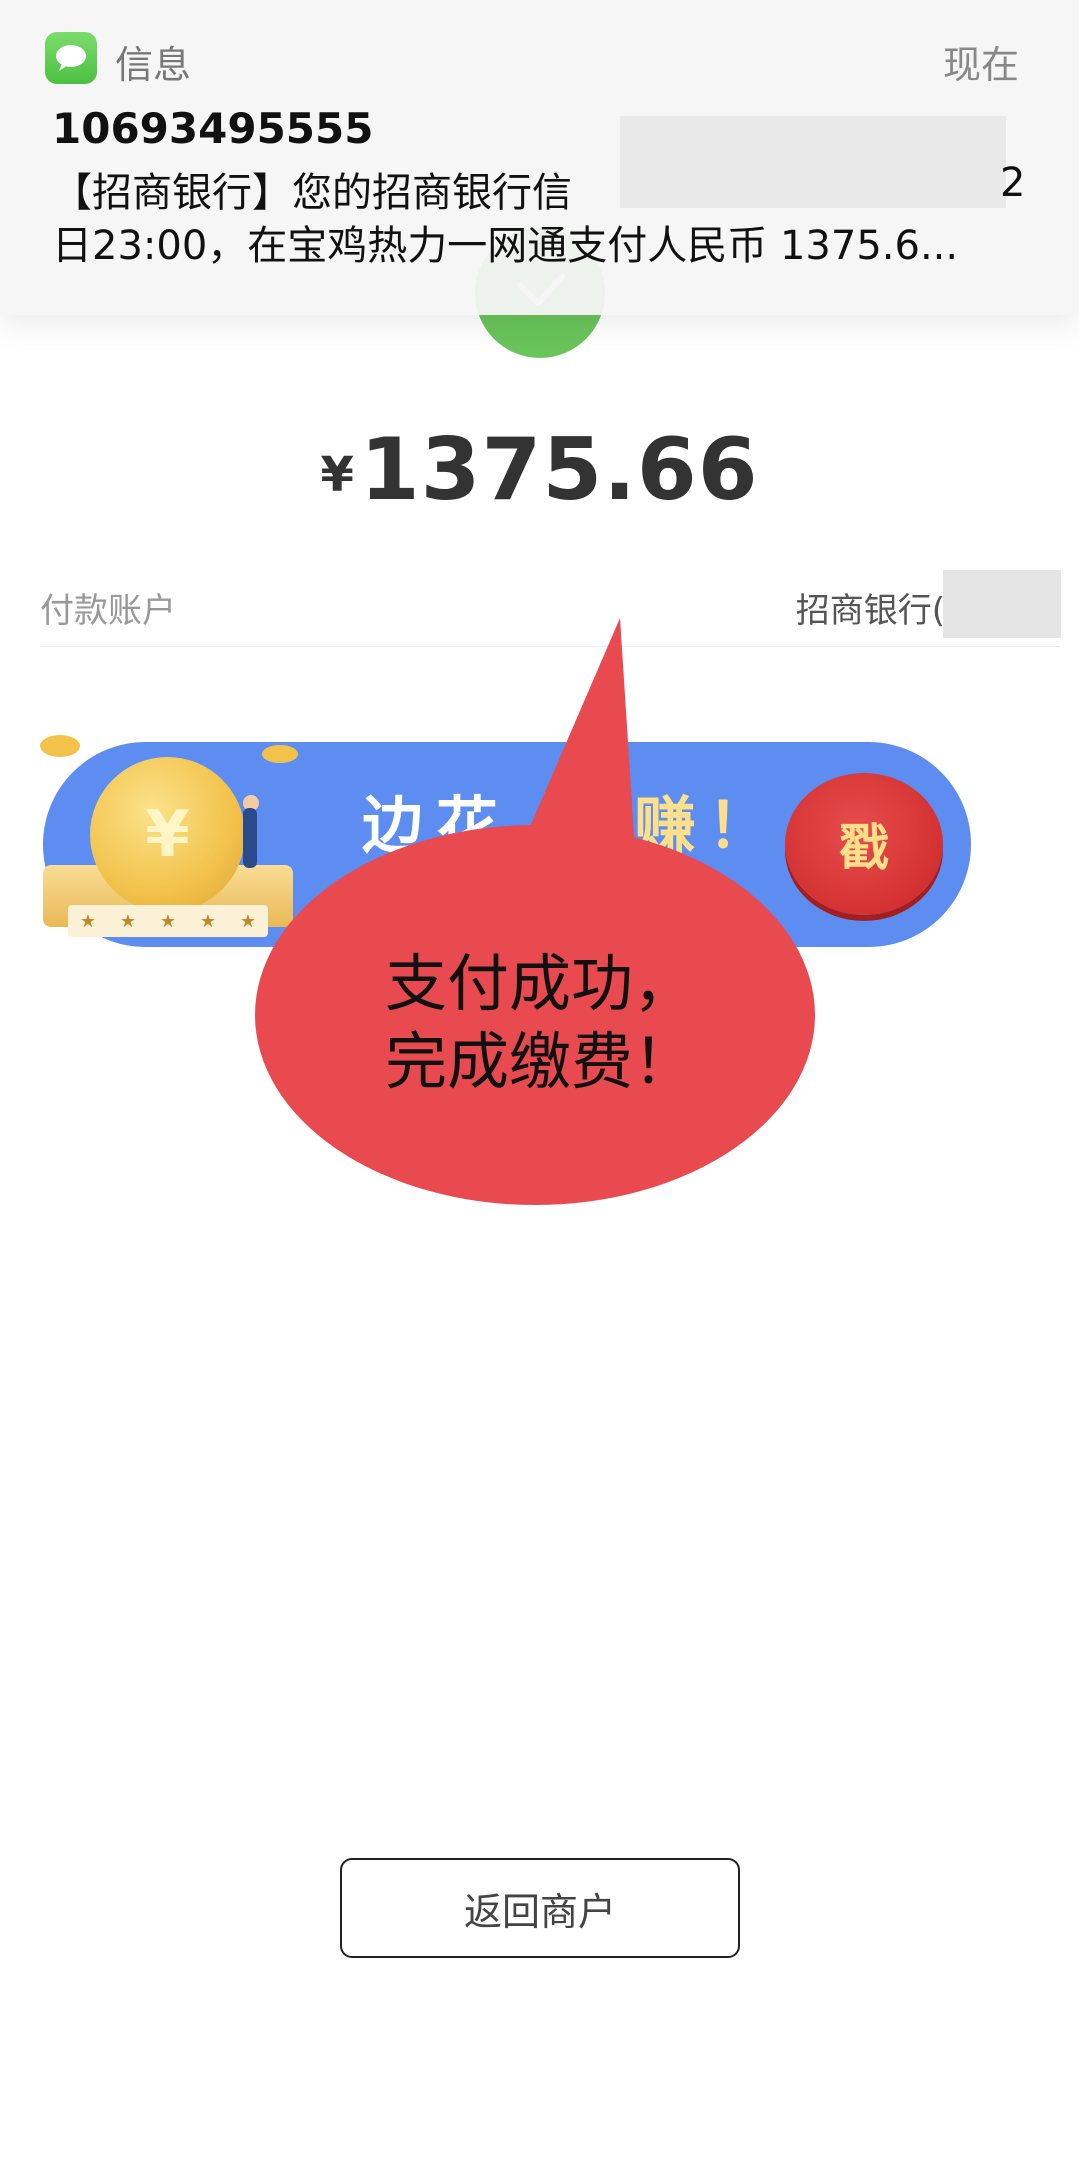 The image size is (1079, 2184). Describe the element at coordinates (572, 820) in the screenshot. I see `banner-text: 边花 赚！` at that location.